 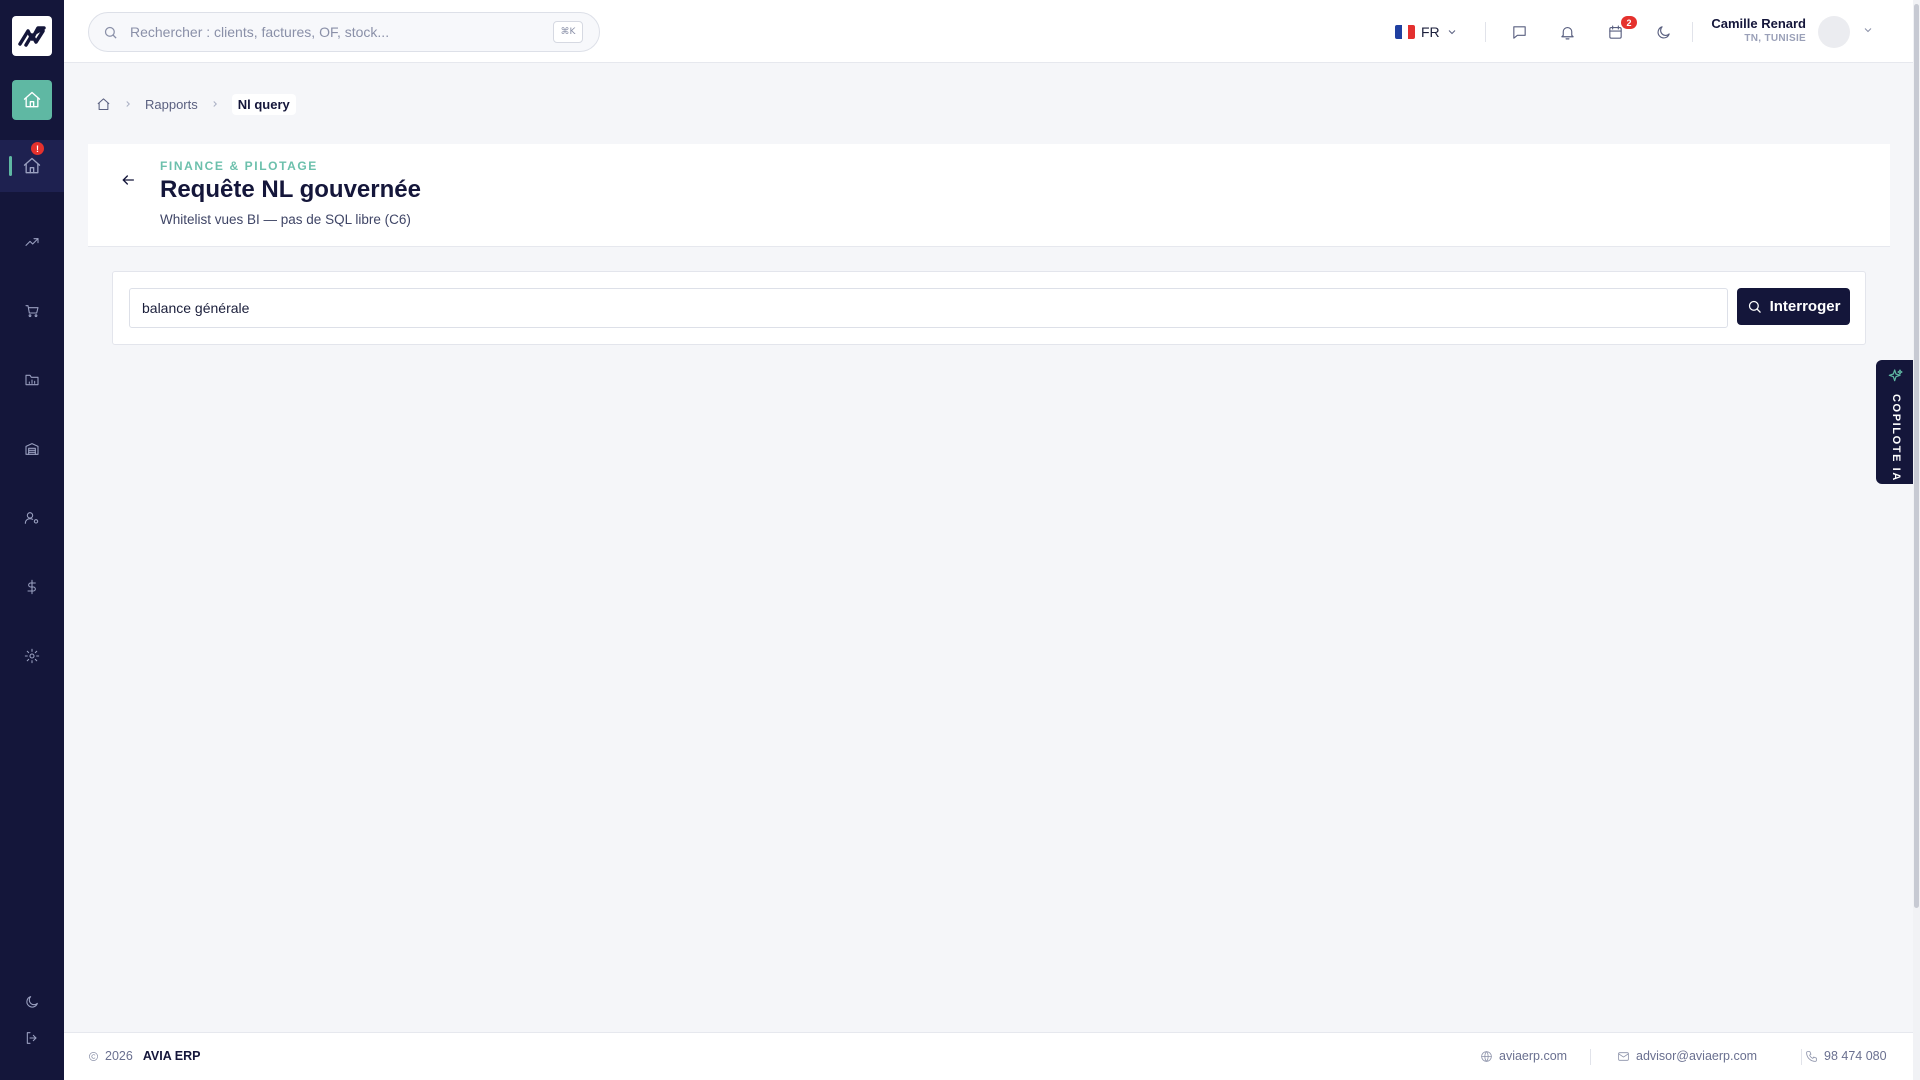 What do you see at coordinates (1855, 1056) in the screenshot?
I see `footer-phone-text: 98 474 080` at bounding box center [1855, 1056].